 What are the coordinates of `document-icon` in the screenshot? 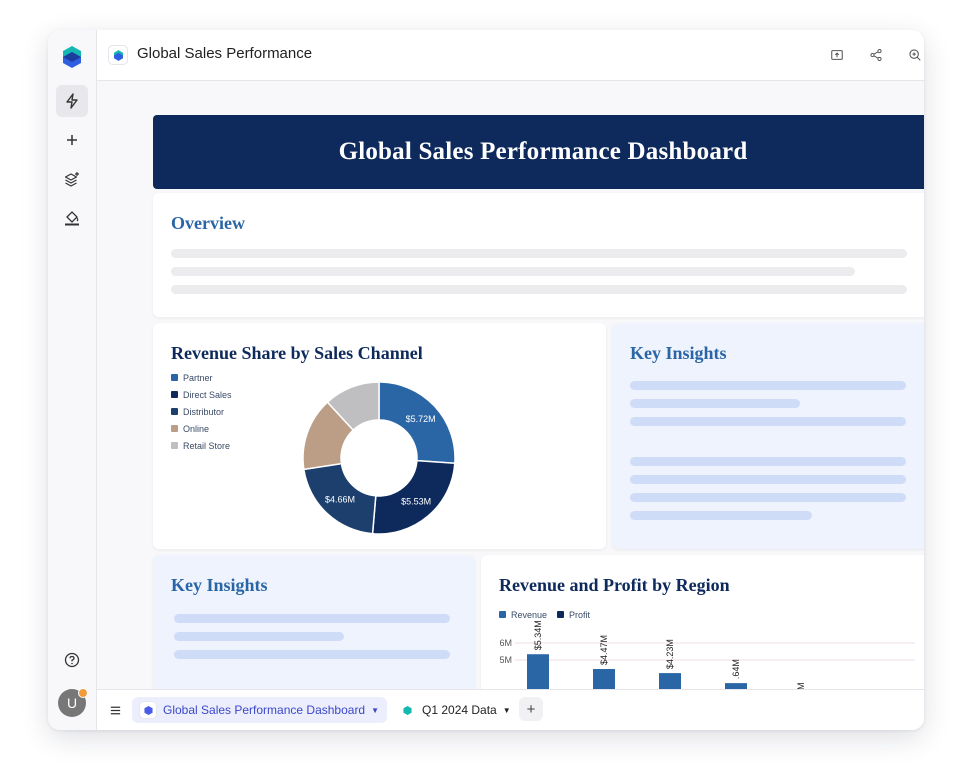 It's located at (118, 55).